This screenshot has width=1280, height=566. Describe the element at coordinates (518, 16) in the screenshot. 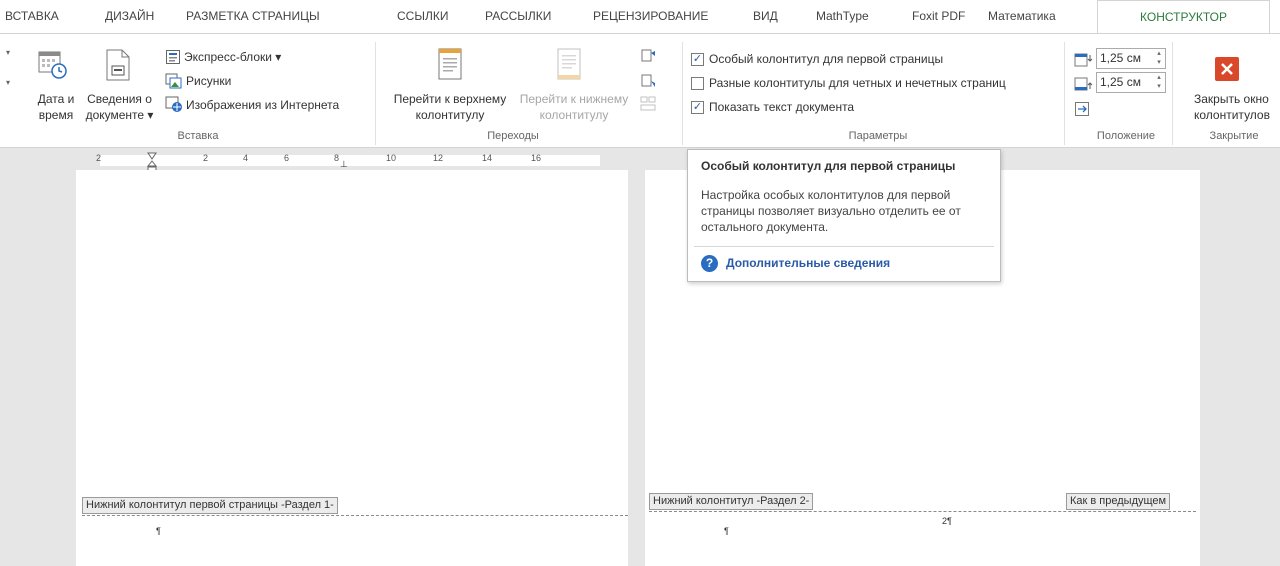

I see `tab-mailings: РАССЫЛКИ` at that location.